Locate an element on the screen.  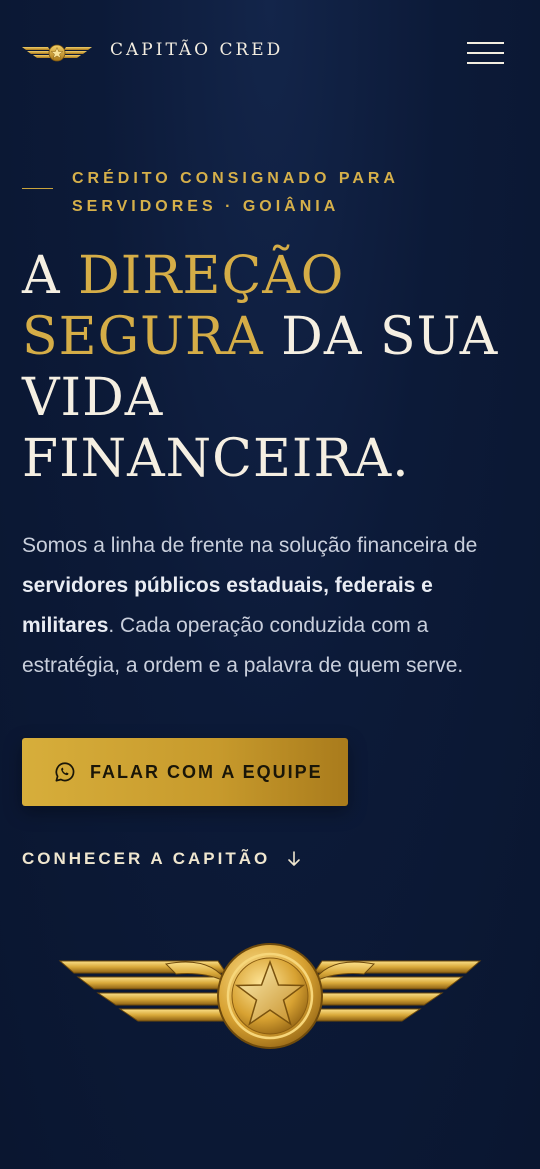
brand-name: CAPITÃO CRED is located at coordinates (196, 50).